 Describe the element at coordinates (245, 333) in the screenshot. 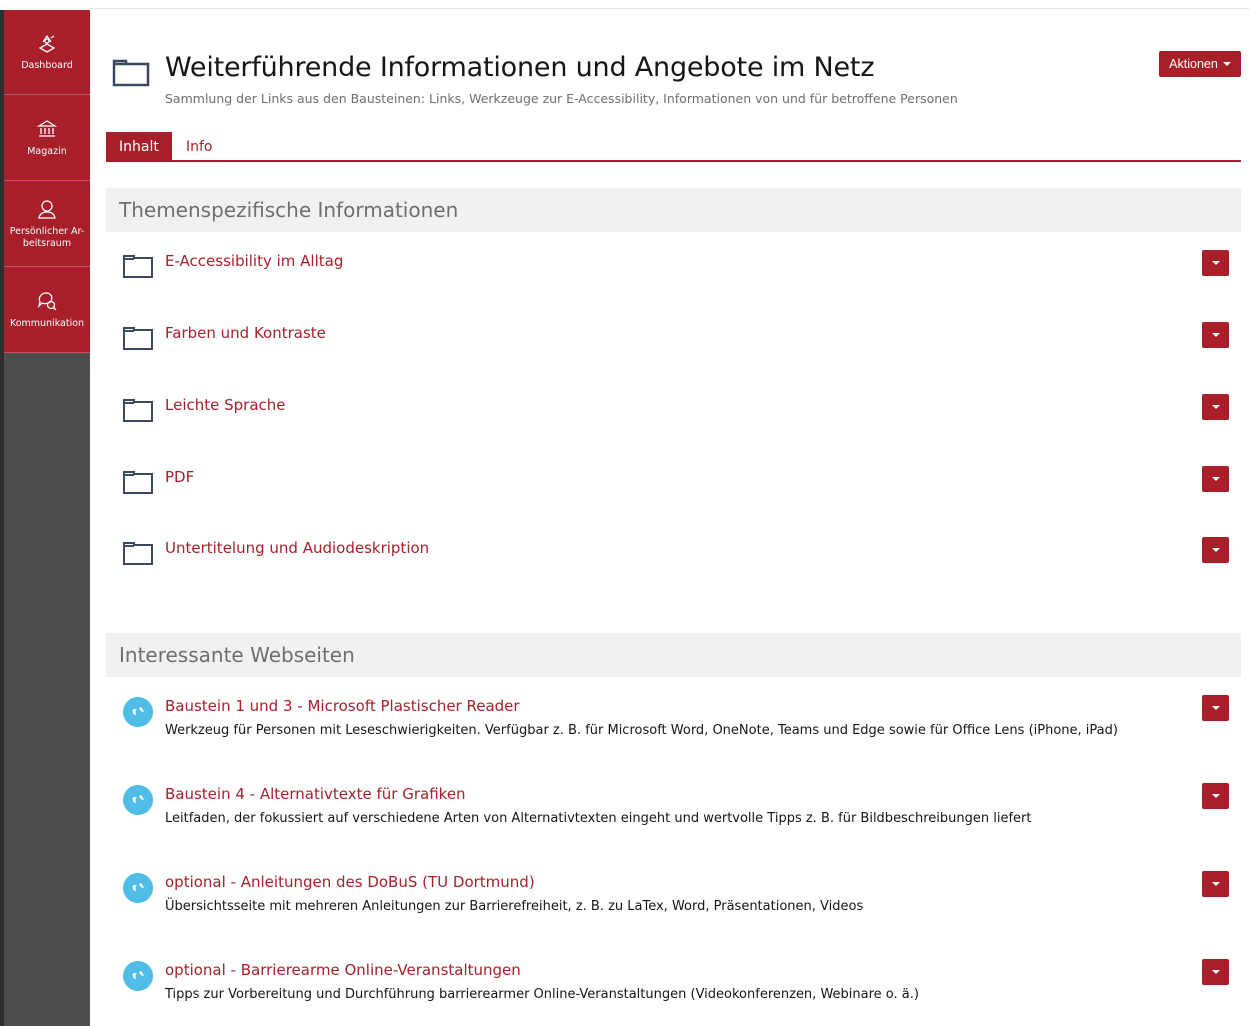

I see `folder-link: Farben und Kontraste` at that location.